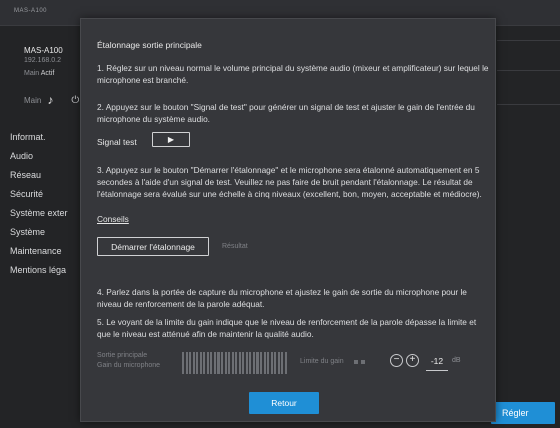 The height and width of the screenshot is (428, 560). Describe the element at coordinates (235, 246) in the screenshot. I see `result-label: Résultat` at that location.